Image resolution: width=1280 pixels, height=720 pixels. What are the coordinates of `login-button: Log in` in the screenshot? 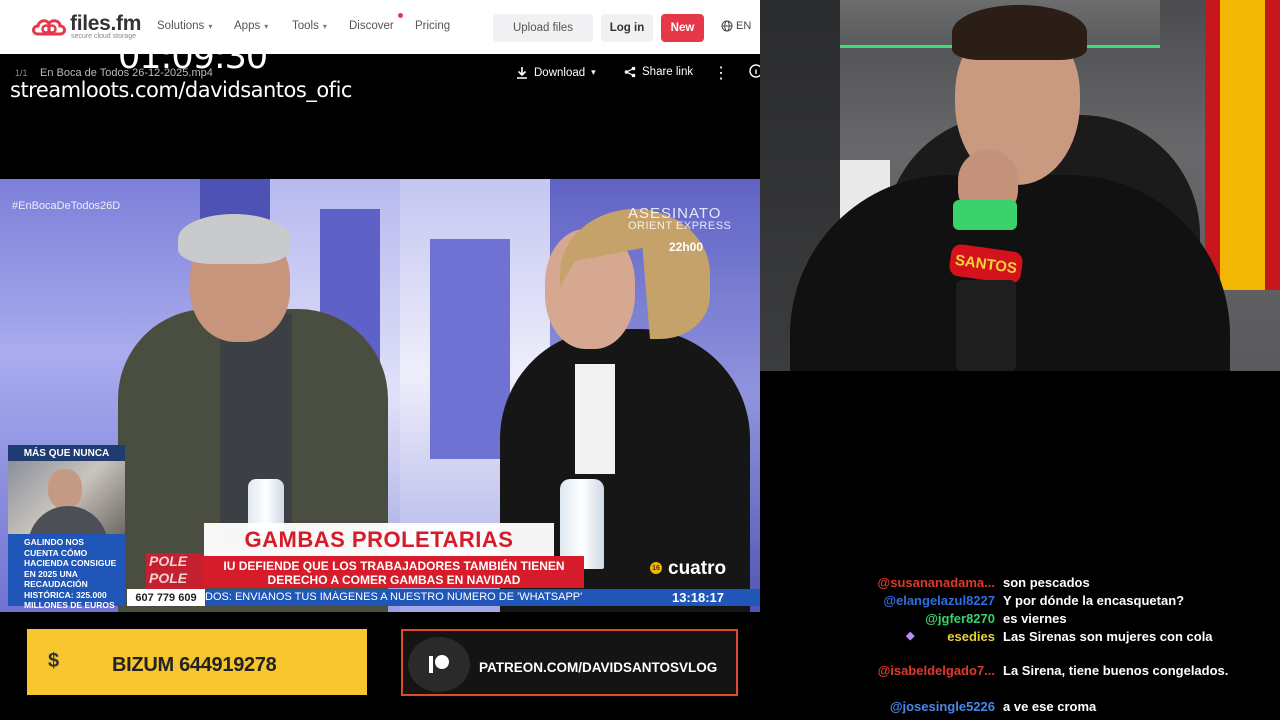 It's located at (627, 28).